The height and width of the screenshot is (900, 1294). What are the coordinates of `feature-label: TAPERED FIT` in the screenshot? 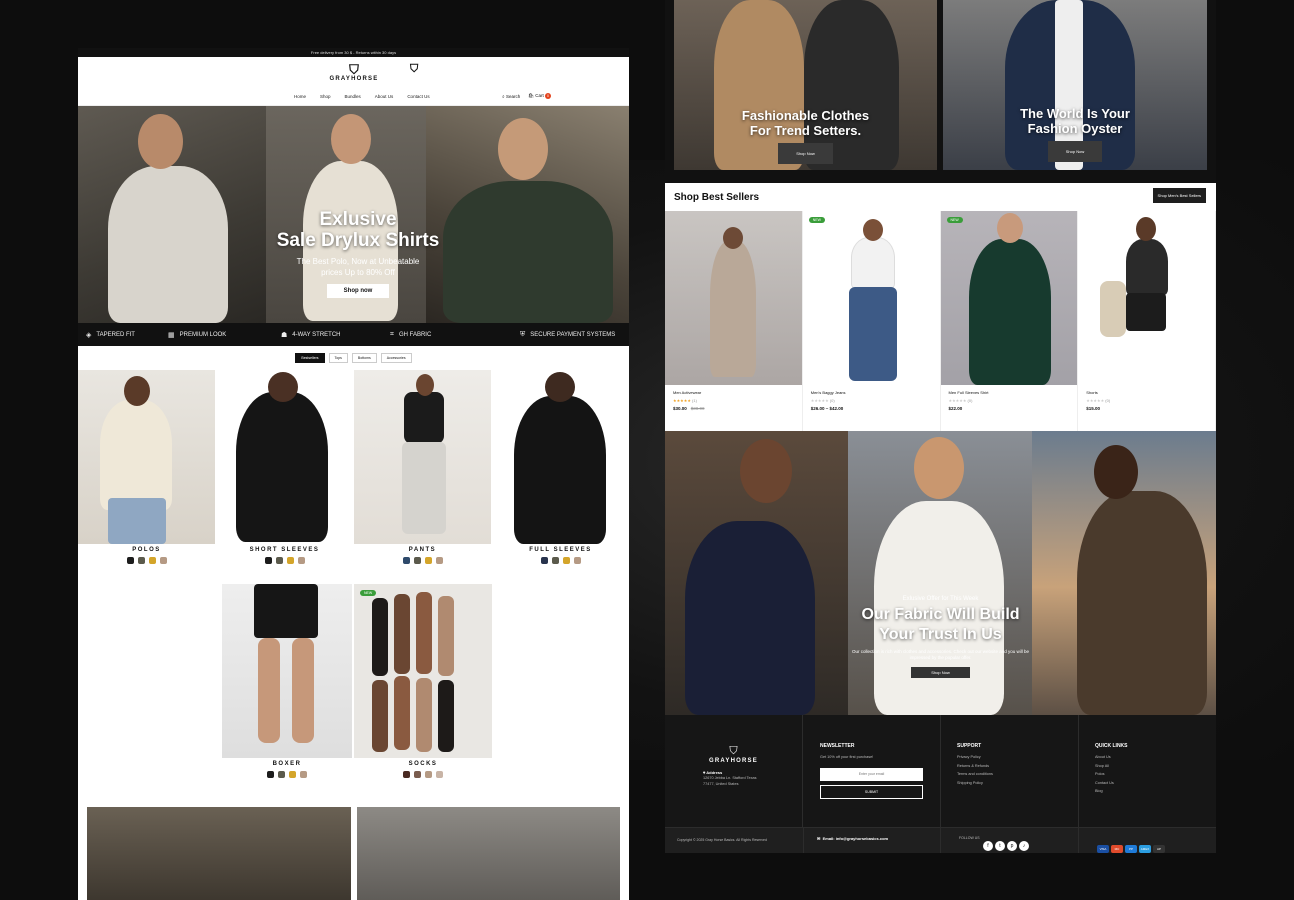 It's located at (115, 335).